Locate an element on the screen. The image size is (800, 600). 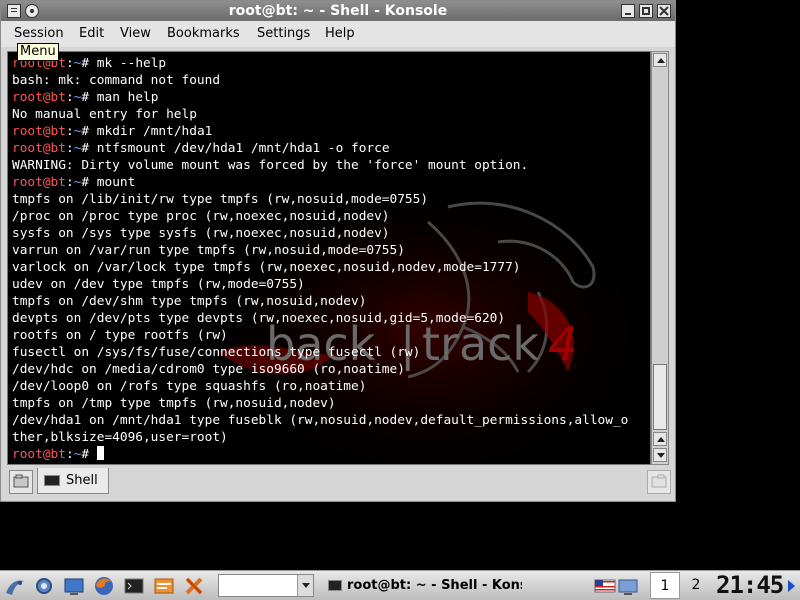
panel-expand-icon is located at coordinates (791, 586).